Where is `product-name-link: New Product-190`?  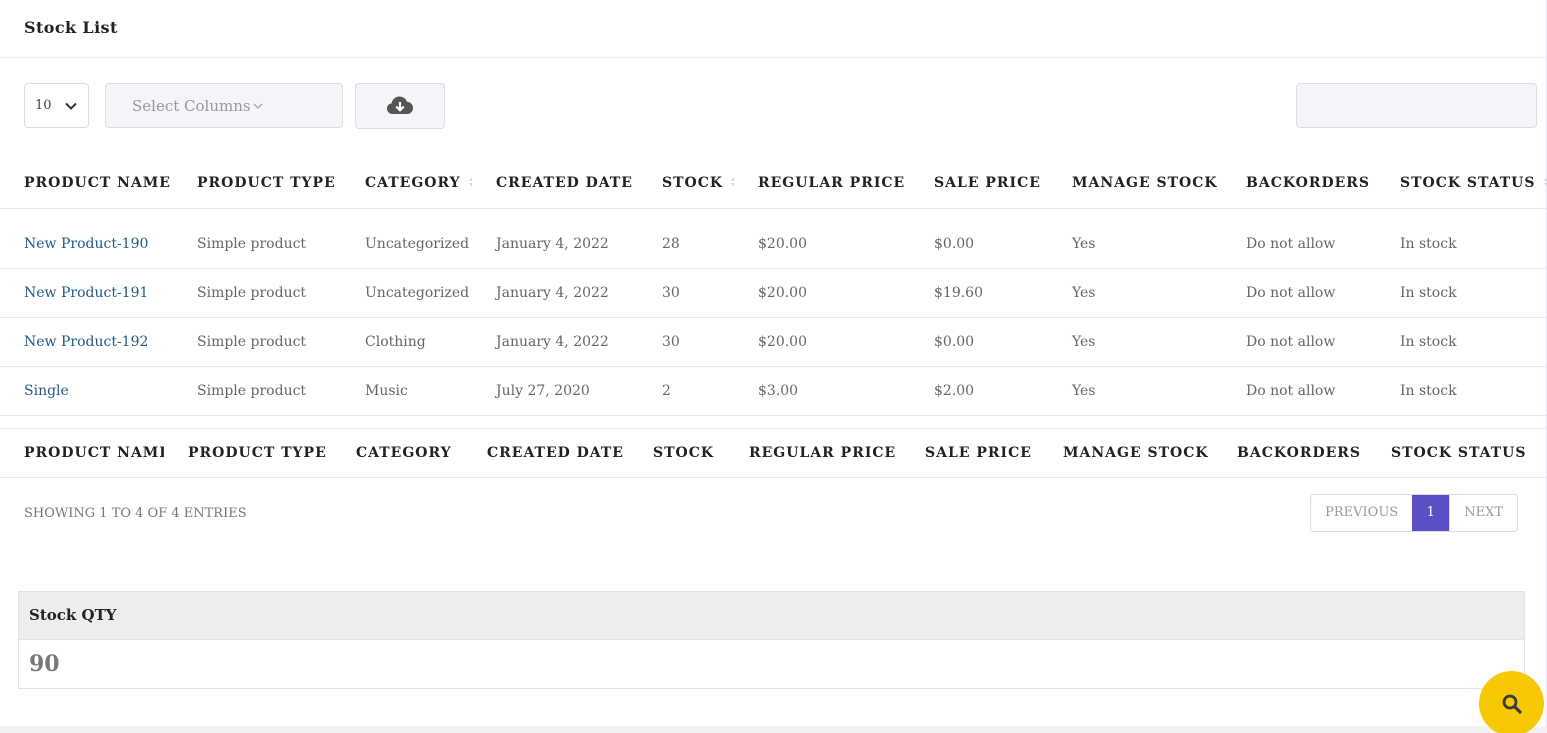 product-name-link: New Product-190 is located at coordinates (86, 244).